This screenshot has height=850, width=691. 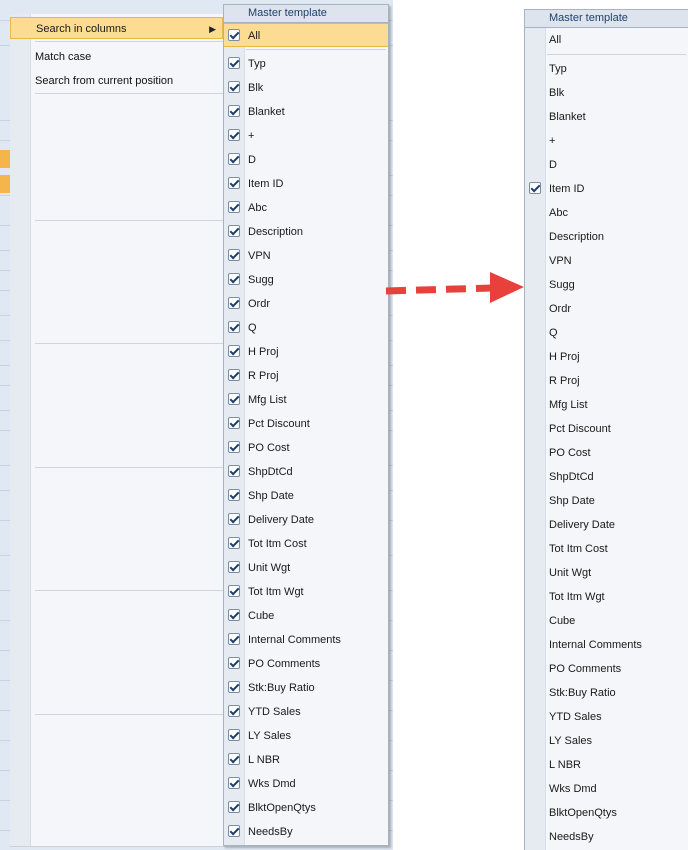 What do you see at coordinates (116, 28) in the screenshot?
I see `menu-item-0: Search in columns ▶` at bounding box center [116, 28].